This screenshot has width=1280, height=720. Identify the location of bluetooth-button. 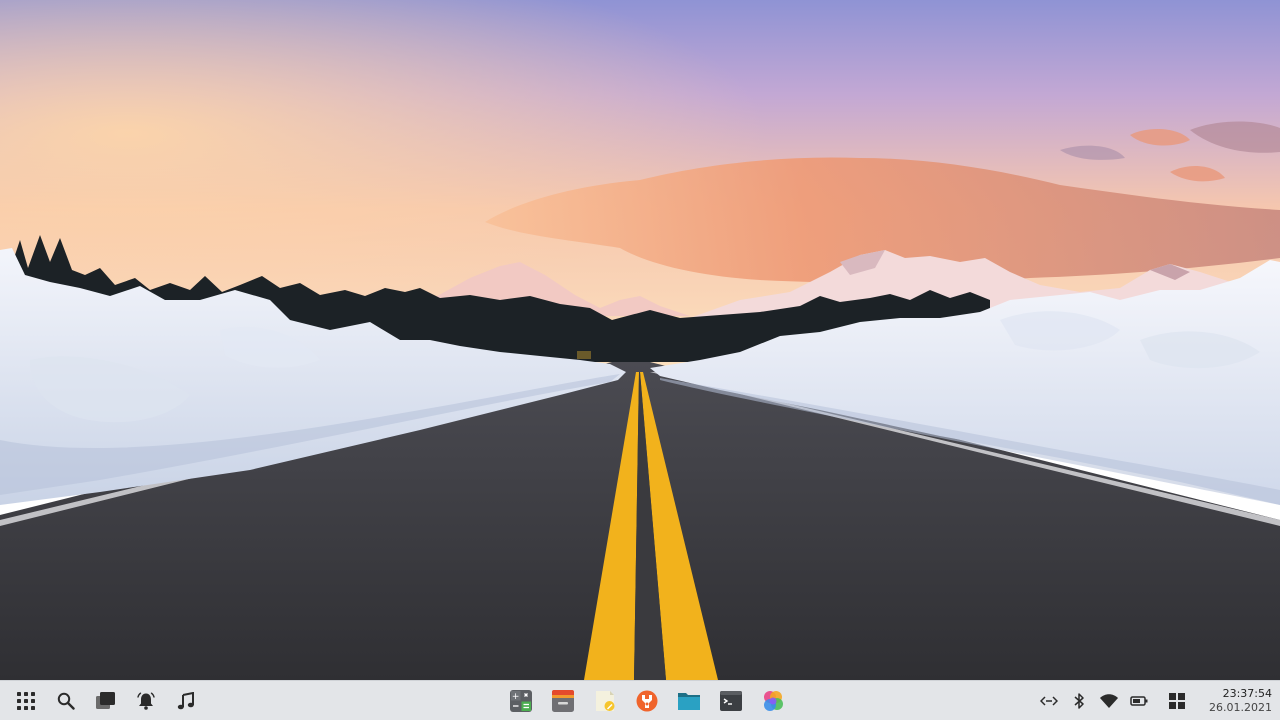
(1079, 700).